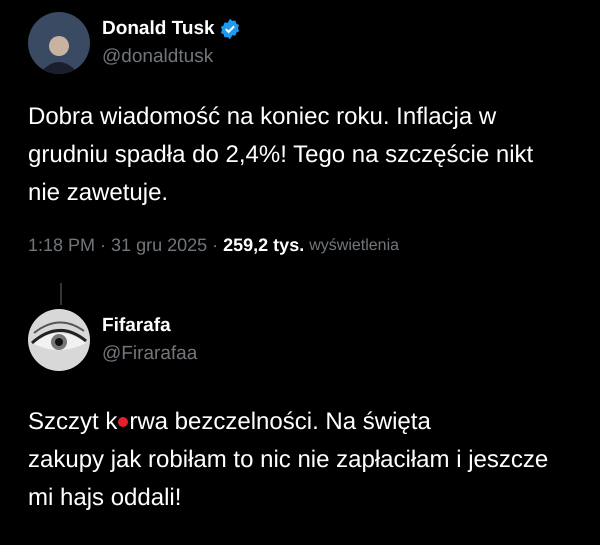 This screenshot has width=600, height=545. What do you see at coordinates (263, 245) in the screenshot?
I see `view-count: 259,2 tys.` at bounding box center [263, 245].